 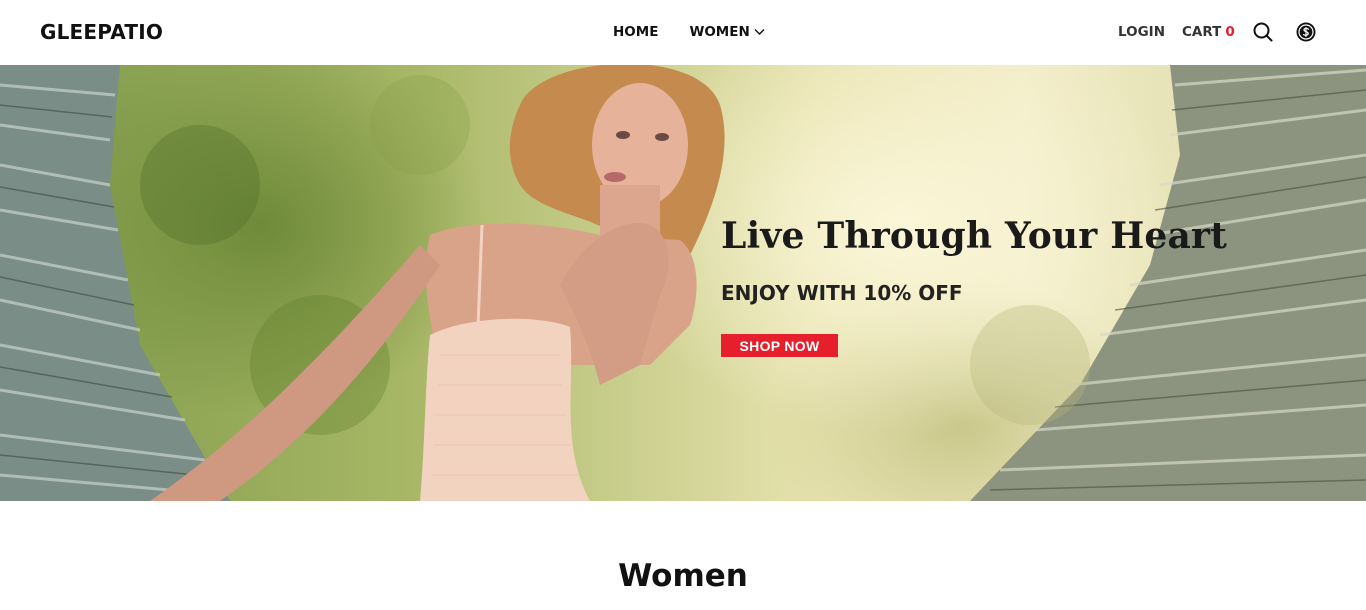 I want to click on hero-subtitle: ENJOY WITH 10% OFF, so click(x=842, y=293).